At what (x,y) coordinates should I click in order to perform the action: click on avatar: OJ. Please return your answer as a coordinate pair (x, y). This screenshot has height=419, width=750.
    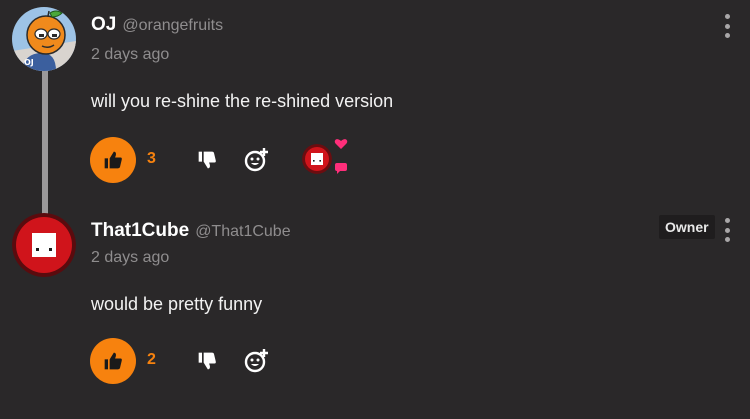
    Looking at the image, I should click on (44, 39).